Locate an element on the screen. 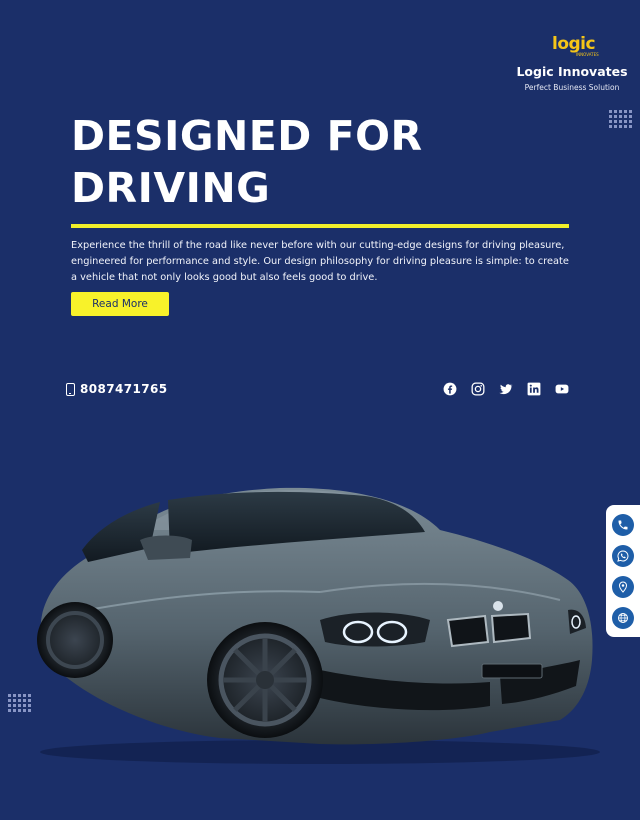 The image size is (640, 820). youtube-icon is located at coordinates (562, 389).